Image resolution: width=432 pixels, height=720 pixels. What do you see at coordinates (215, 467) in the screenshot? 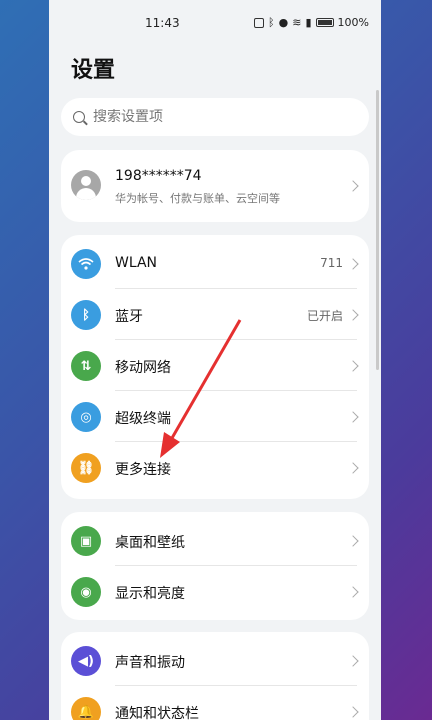
I see `settings-item-more-connections: ⛓ 更多连接` at bounding box center [215, 467].